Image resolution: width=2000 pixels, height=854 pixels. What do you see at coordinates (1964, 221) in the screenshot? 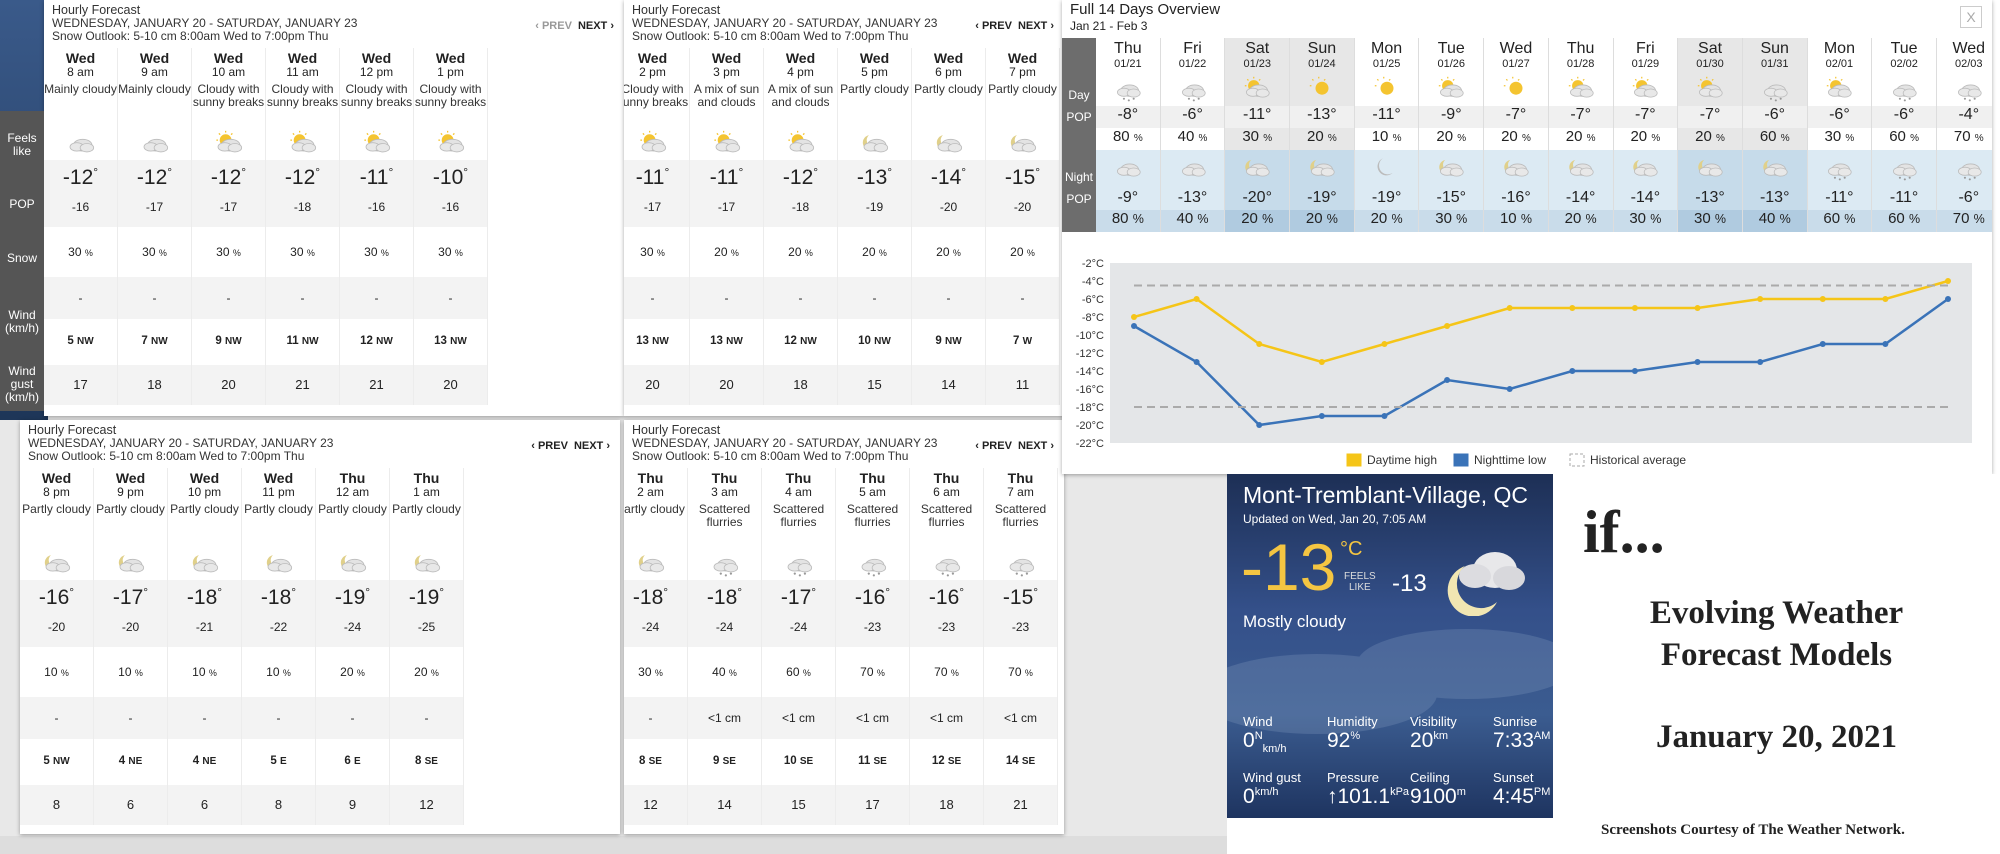
I see `night-pop: 70 %` at bounding box center [1964, 221].